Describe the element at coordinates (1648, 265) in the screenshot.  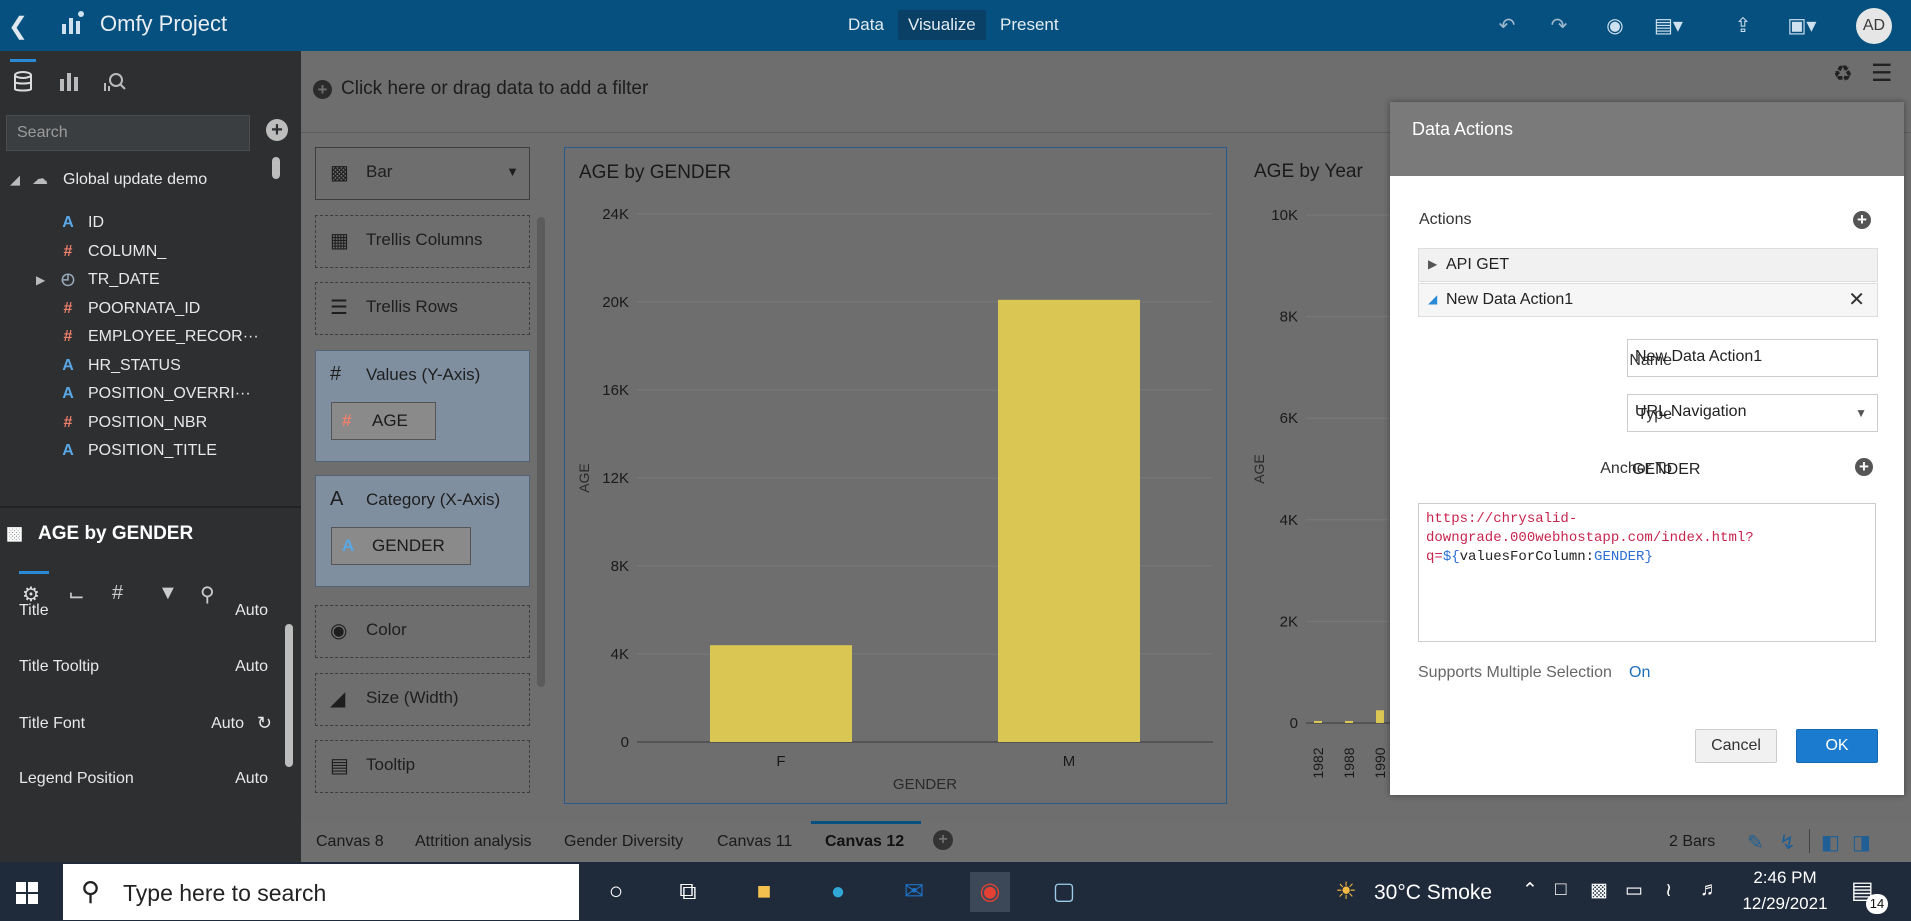
I see `action-item-api-get: ▶ API GET` at that location.